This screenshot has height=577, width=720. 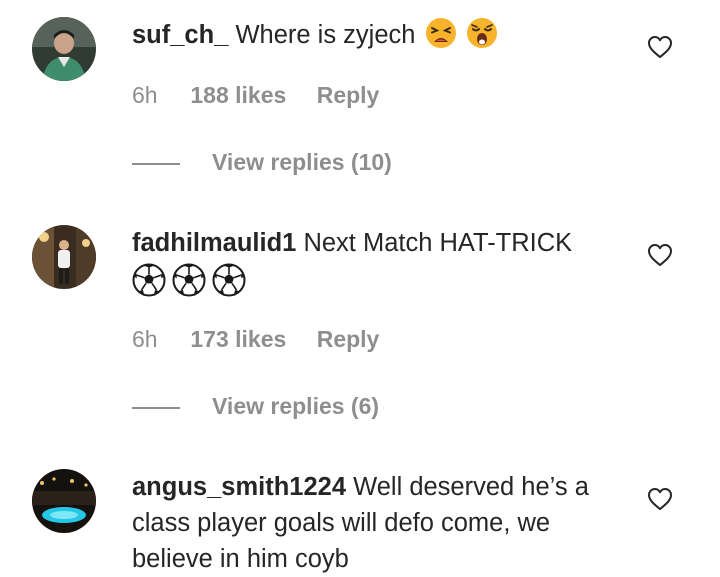 I want to click on comment-username: suf_ch_, so click(x=180, y=35).